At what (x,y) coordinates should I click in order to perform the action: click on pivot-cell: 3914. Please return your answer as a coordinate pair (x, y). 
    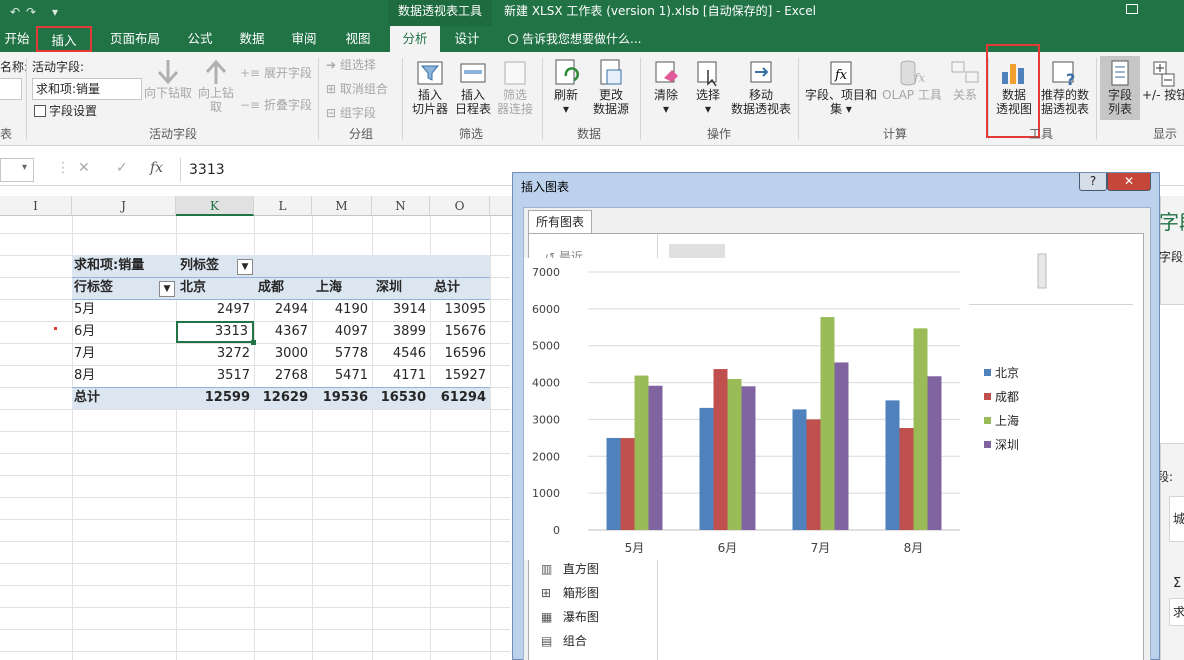
    Looking at the image, I should click on (401, 310).